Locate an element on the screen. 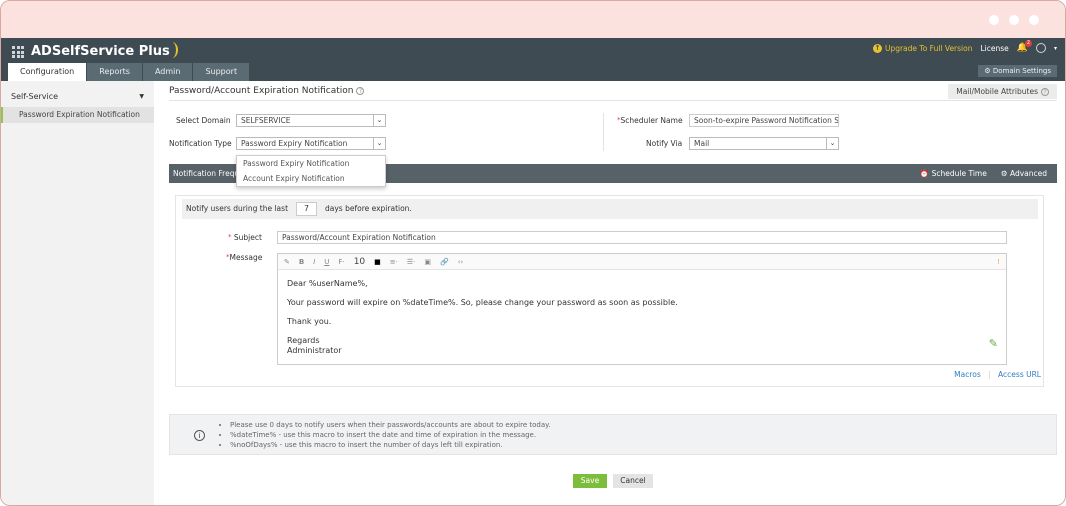  bell-icon: 🔔 2 is located at coordinates (1024, 46).